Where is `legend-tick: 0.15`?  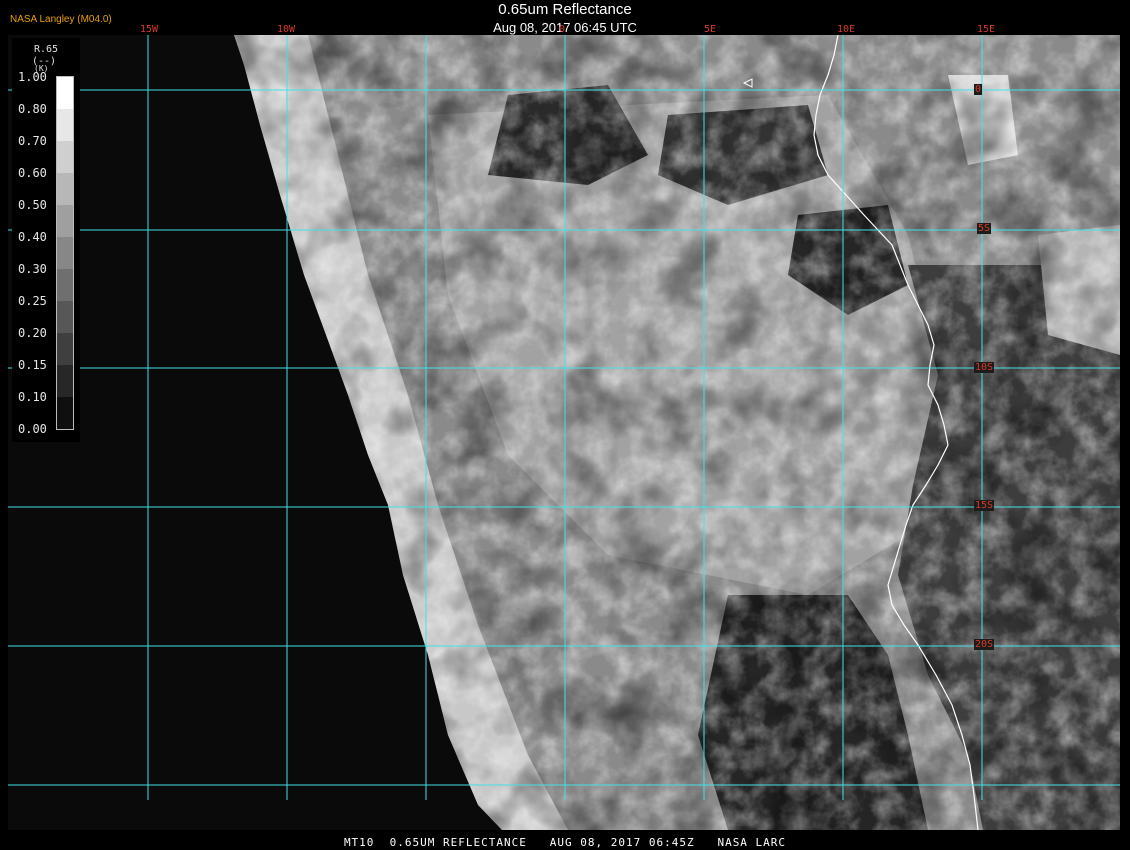 legend-tick: 0.15 is located at coordinates (32, 365).